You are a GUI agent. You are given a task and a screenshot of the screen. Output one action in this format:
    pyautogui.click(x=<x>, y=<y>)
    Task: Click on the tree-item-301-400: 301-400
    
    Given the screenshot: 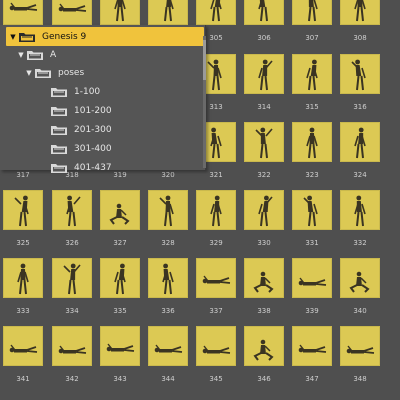 What is the action you would take?
    pyautogui.click(x=76, y=148)
    